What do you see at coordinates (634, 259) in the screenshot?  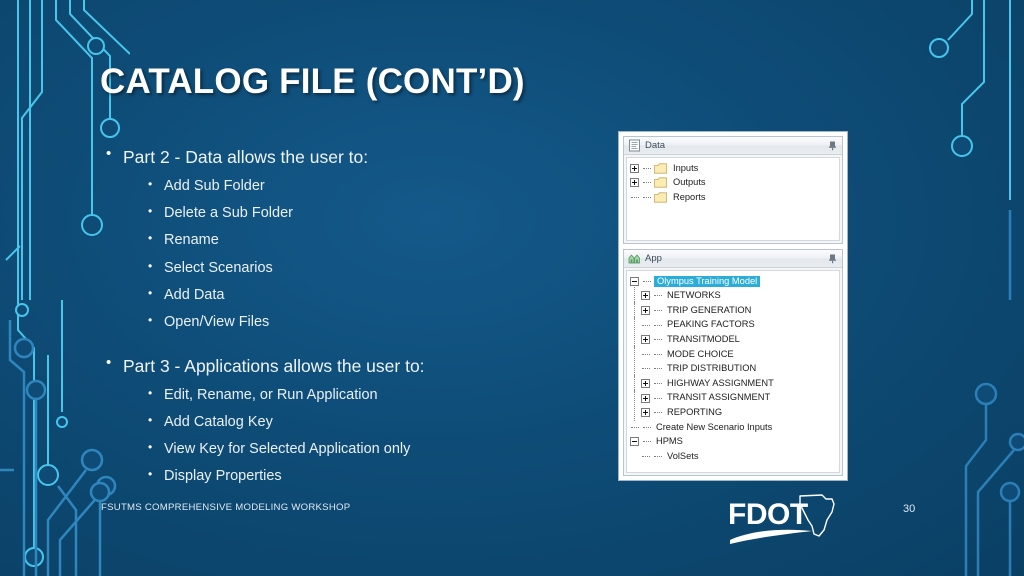 I see `app-icon` at bounding box center [634, 259].